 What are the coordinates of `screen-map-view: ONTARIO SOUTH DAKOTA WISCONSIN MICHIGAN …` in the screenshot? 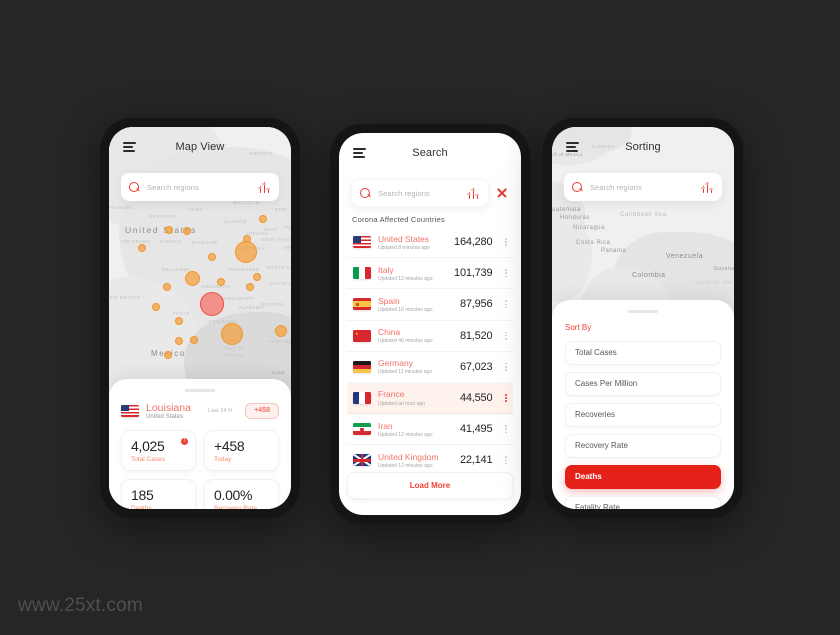 It's located at (200, 318).